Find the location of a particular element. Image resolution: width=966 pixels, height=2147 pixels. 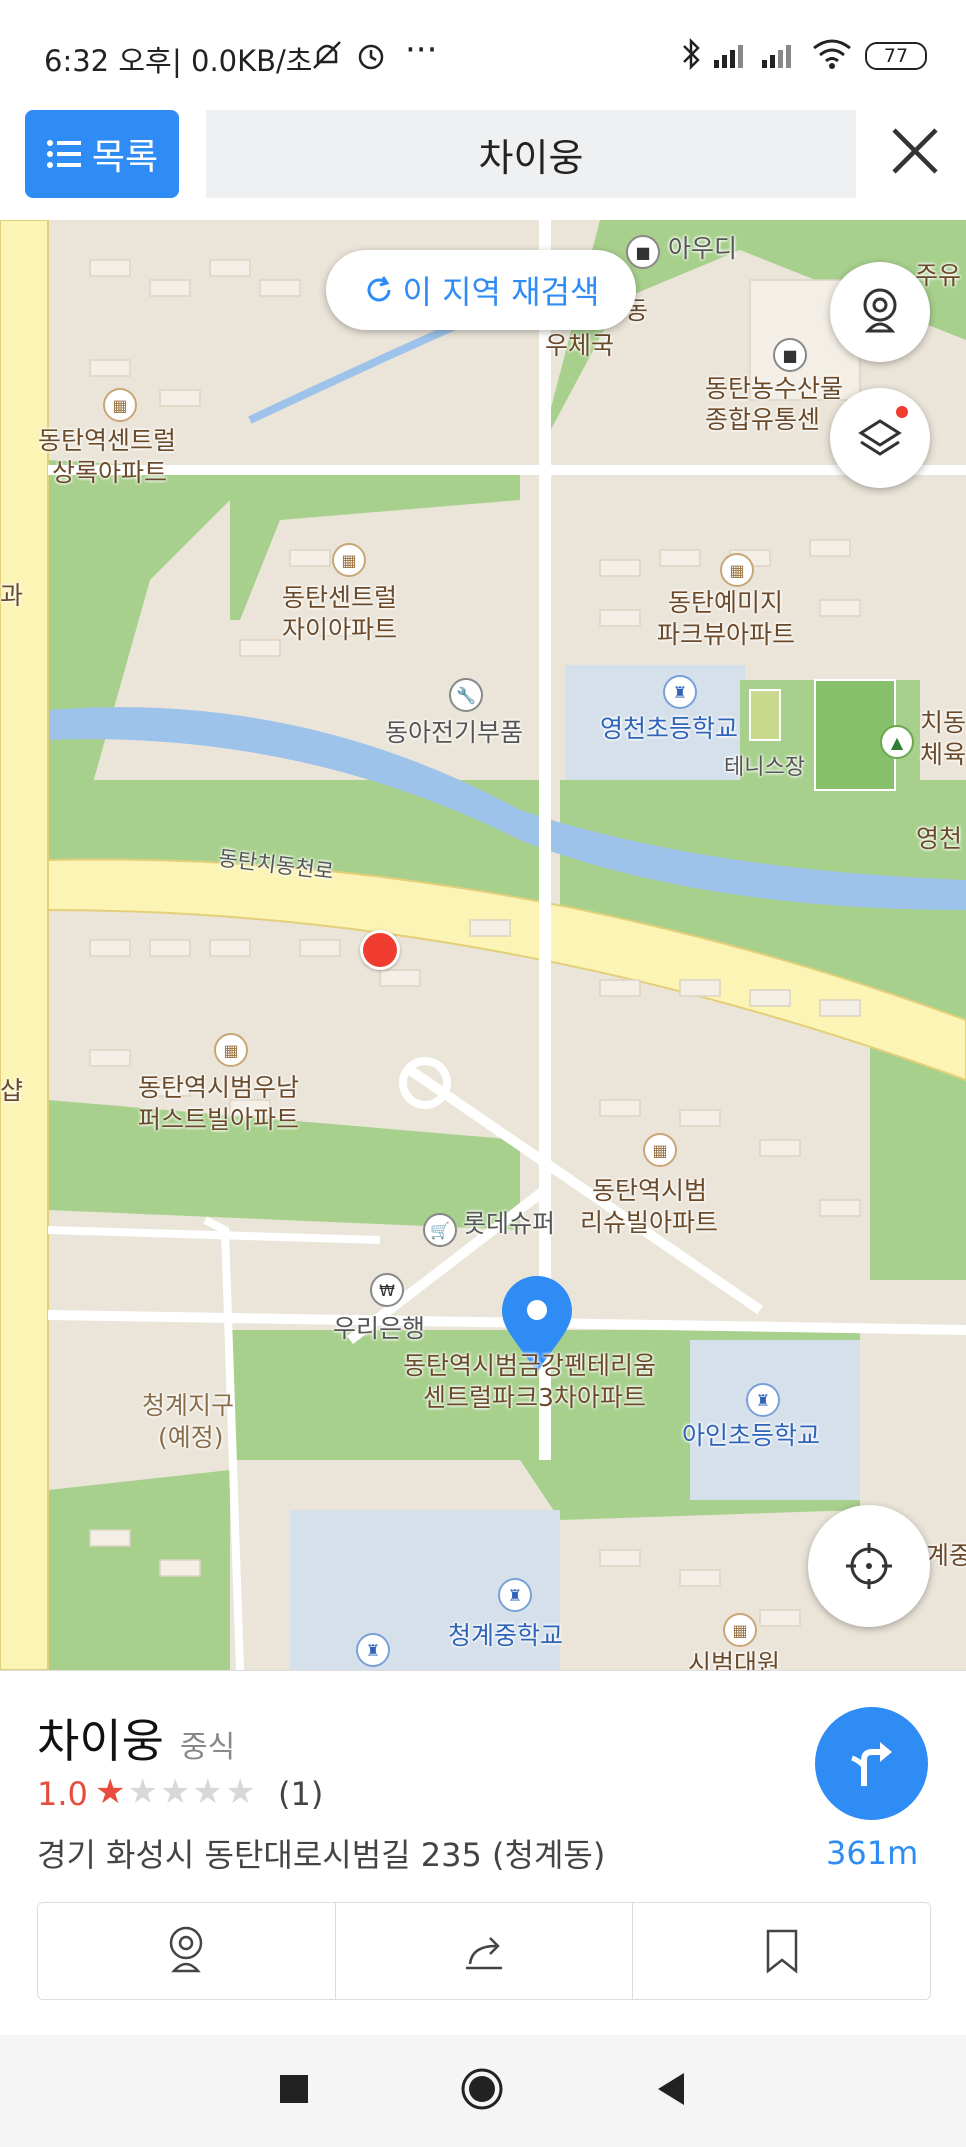

map-label-geumgang-1: 동탄역시범금강펜테리움 is located at coordinates (530, 1365).